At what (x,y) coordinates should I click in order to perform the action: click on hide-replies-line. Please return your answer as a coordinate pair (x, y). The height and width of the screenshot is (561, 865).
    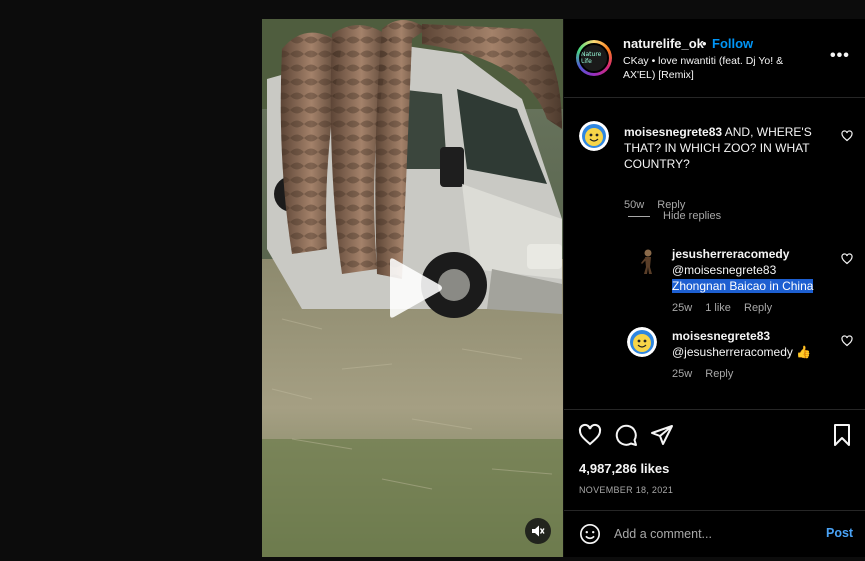
    Looking at the image, I should click on (639, 216).